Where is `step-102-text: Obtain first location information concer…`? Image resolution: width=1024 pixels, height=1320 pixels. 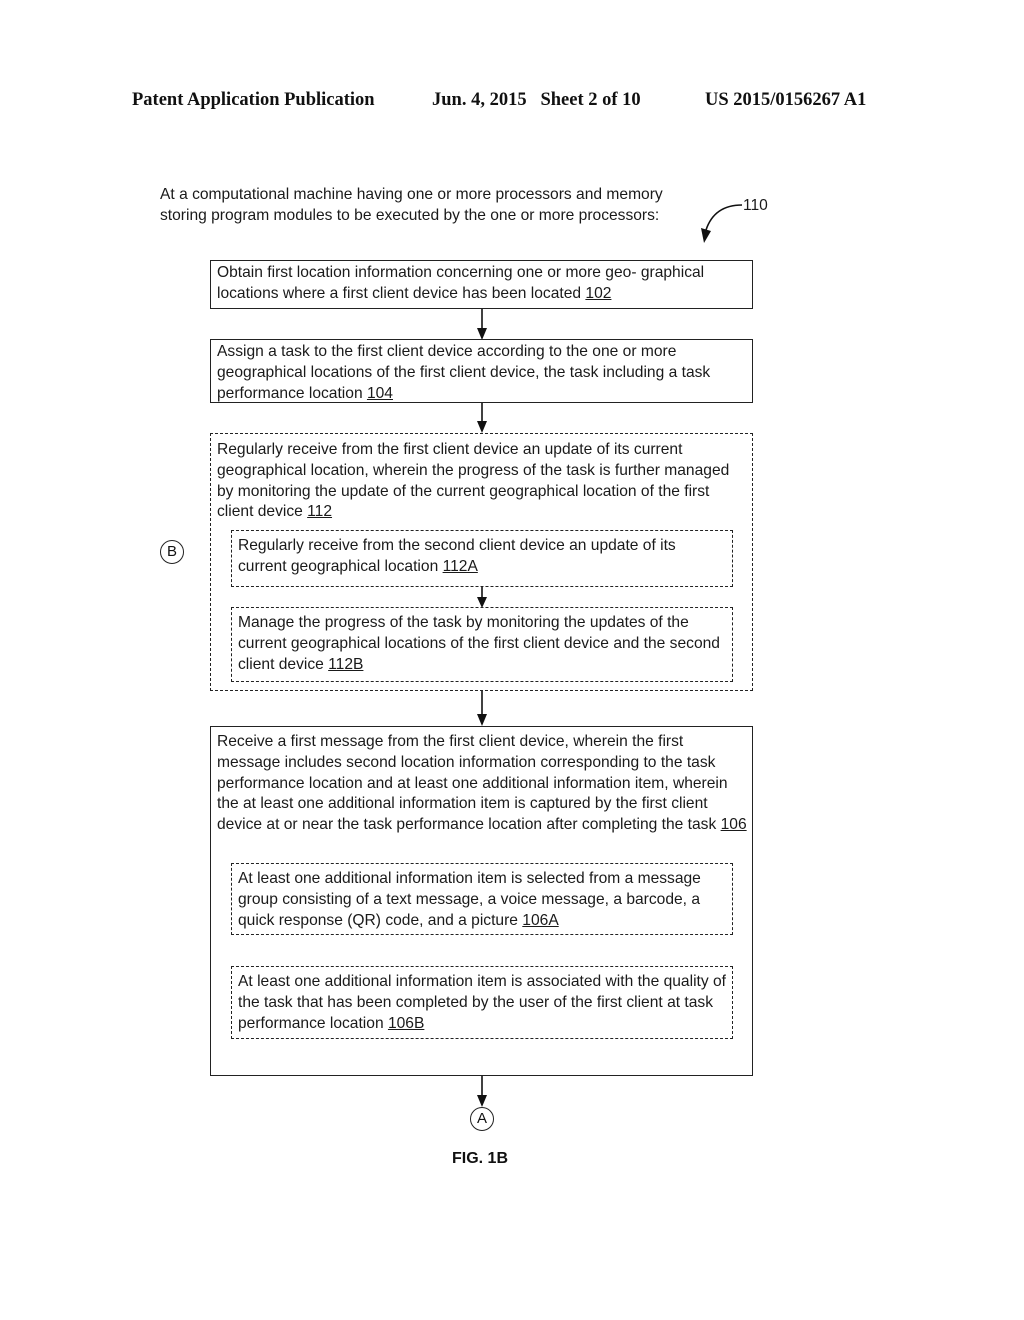 step-102-text: Obtain first location information concer… is located at coordinates (461, 283).